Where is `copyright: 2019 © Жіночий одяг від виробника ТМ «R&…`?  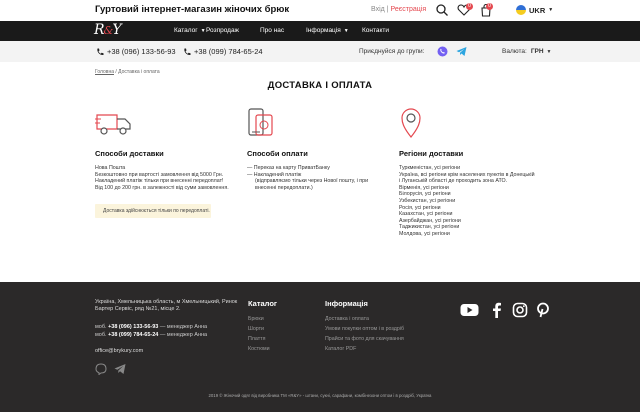
copyright: 2019 © Жіночий одяг від виробника ТМ «R&… is located at coordinates (320, 395).